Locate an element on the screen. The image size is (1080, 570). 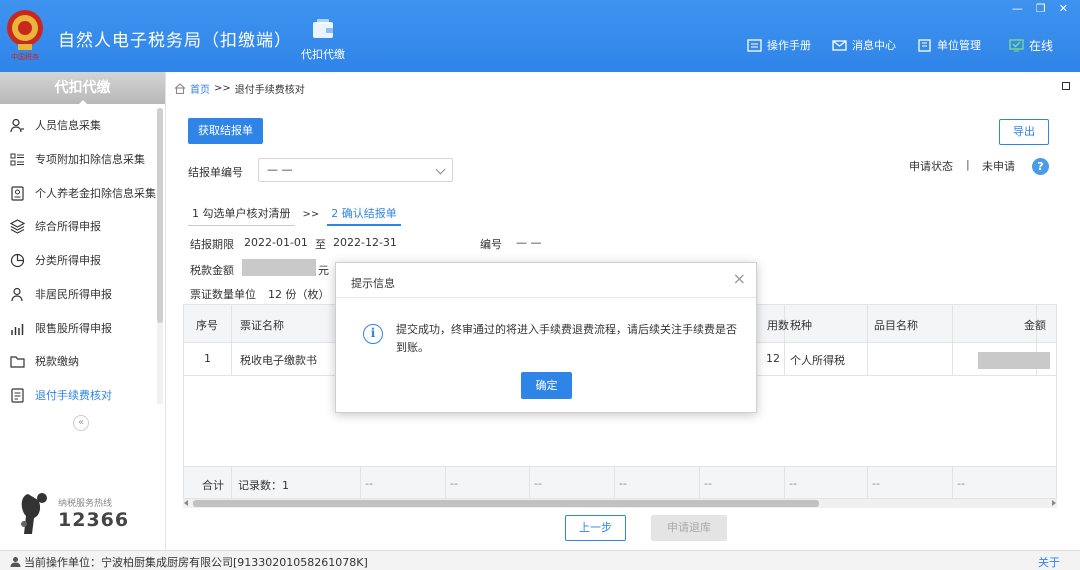
period-label: 结报期限 is located at coordinates (212, 244).